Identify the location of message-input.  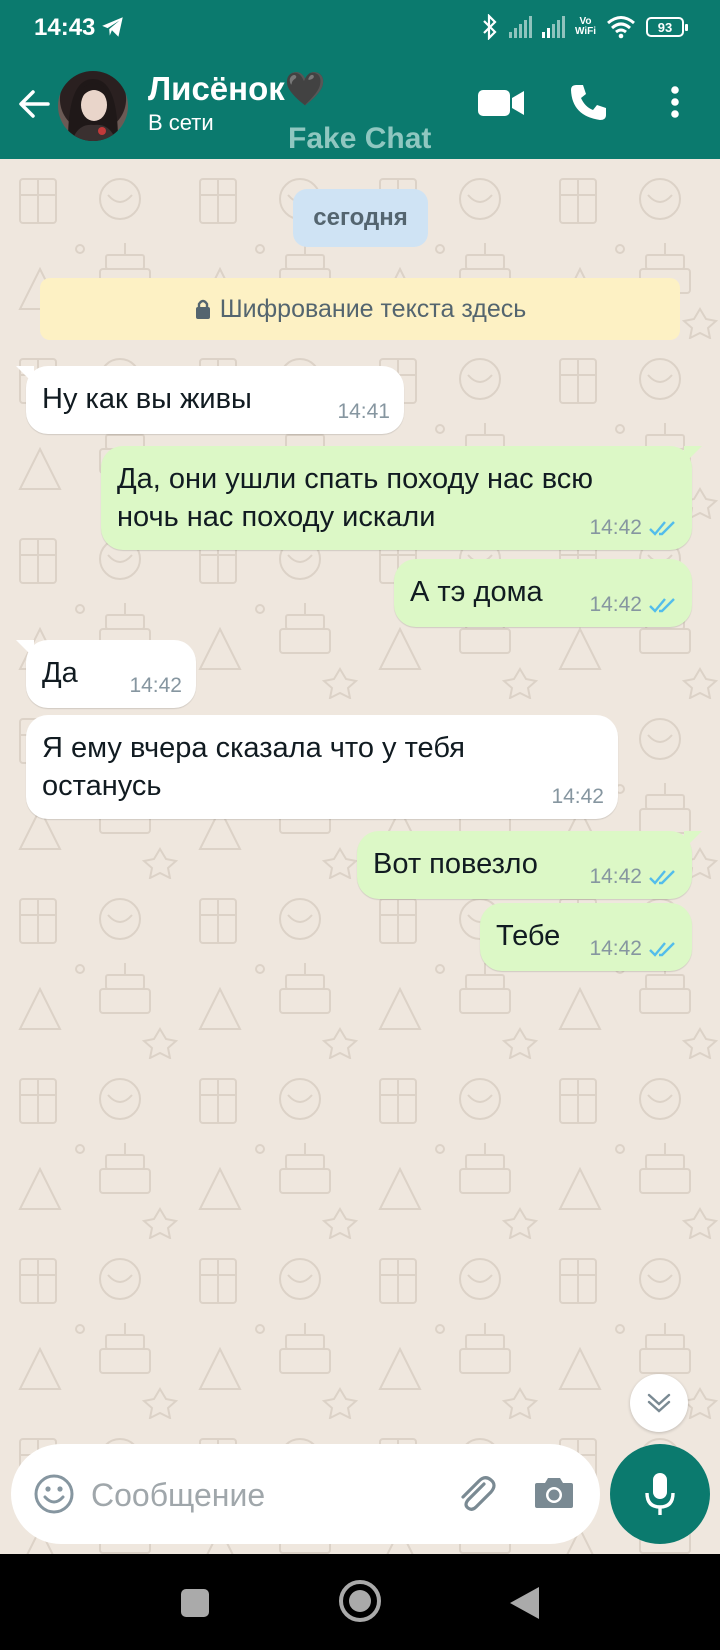
(256, 1495).